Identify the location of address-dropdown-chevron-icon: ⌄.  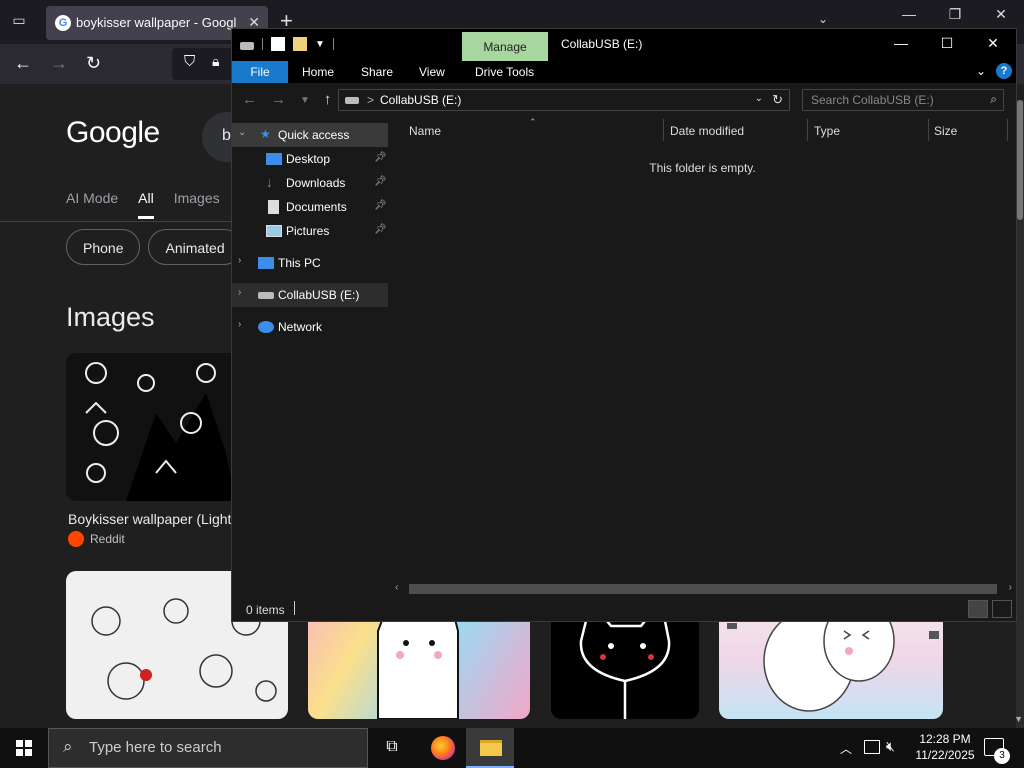
(759, 98).